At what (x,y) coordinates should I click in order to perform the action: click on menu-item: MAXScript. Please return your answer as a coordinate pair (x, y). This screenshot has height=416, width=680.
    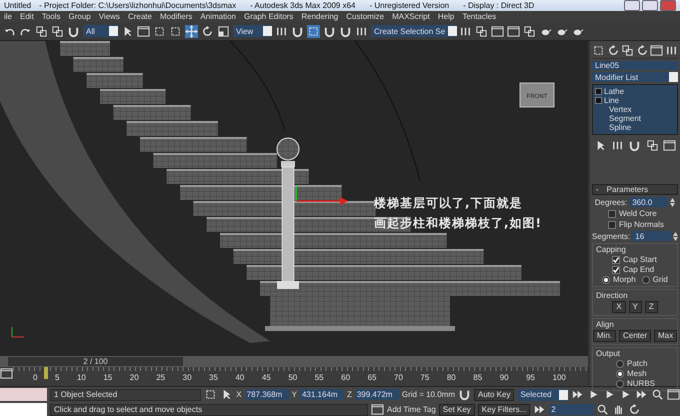
    Looking at the image, I should click on (411, 16).